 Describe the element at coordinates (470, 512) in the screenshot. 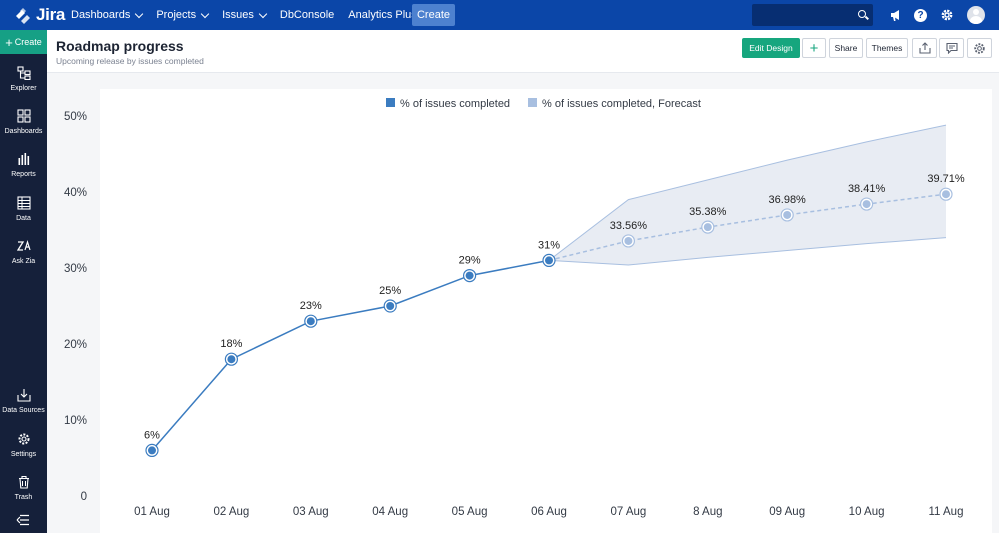

I see `x-tick-label: 05 Aug` at that location.